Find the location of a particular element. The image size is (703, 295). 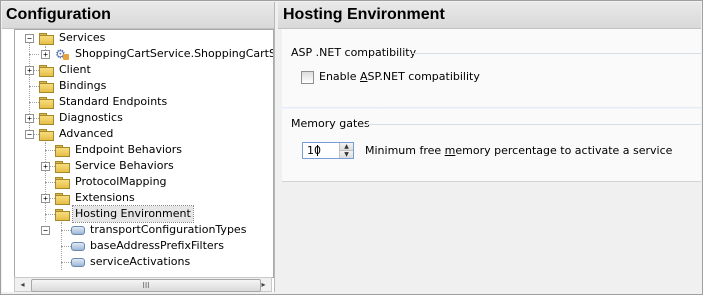

scrollbar-thumb: III is located at coordinates (146, 285).